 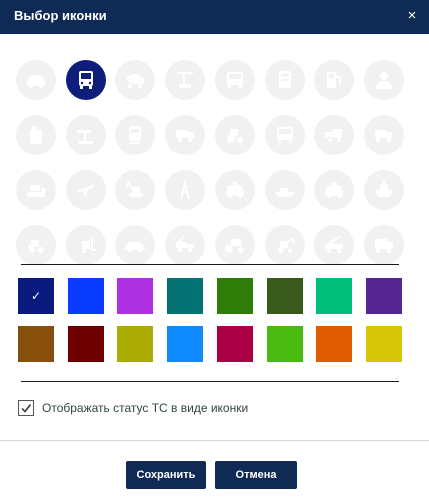 I want to click on icon-option-school-bus, so click(x=284, y=135).